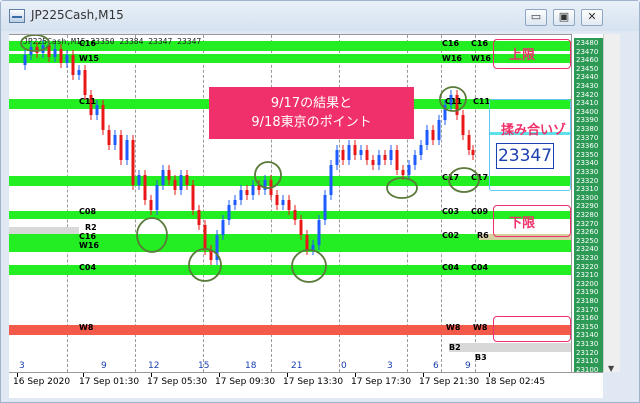 This screenshot has width=640, height=403. What do you see at coordinates (112, 41) in the screenshot?
I see `chart-header: JP225Cash,M15 23350 23384 23347 23347` at bounding box center [112, 41].